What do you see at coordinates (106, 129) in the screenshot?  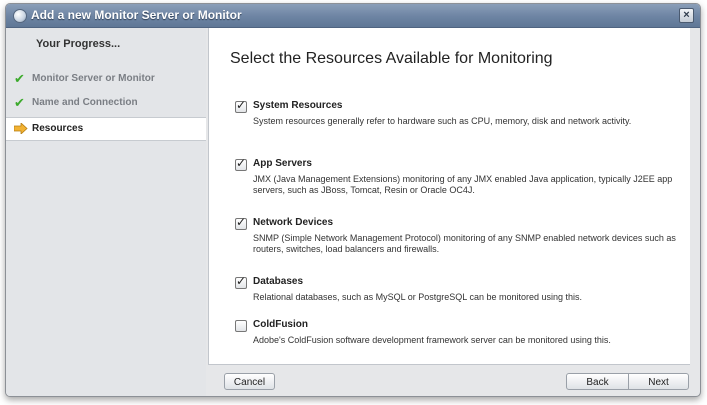 I see `step-resources: Resources` at bounding box center [106, 129].